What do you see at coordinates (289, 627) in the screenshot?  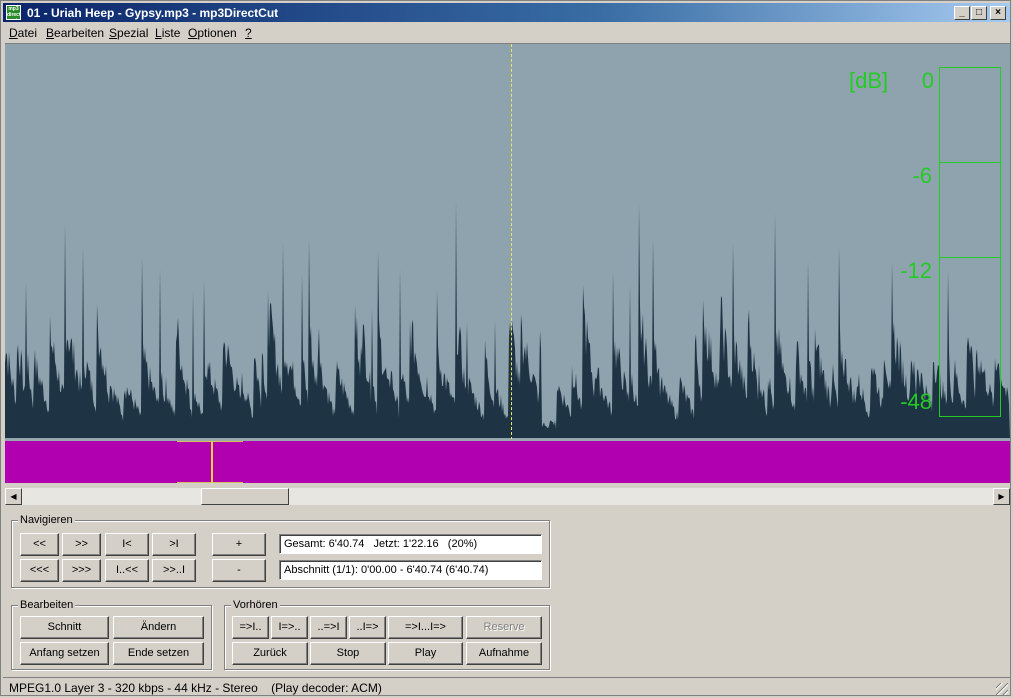 I see `preview-from-start-button: I=>..` at bounding box center [289, 627].